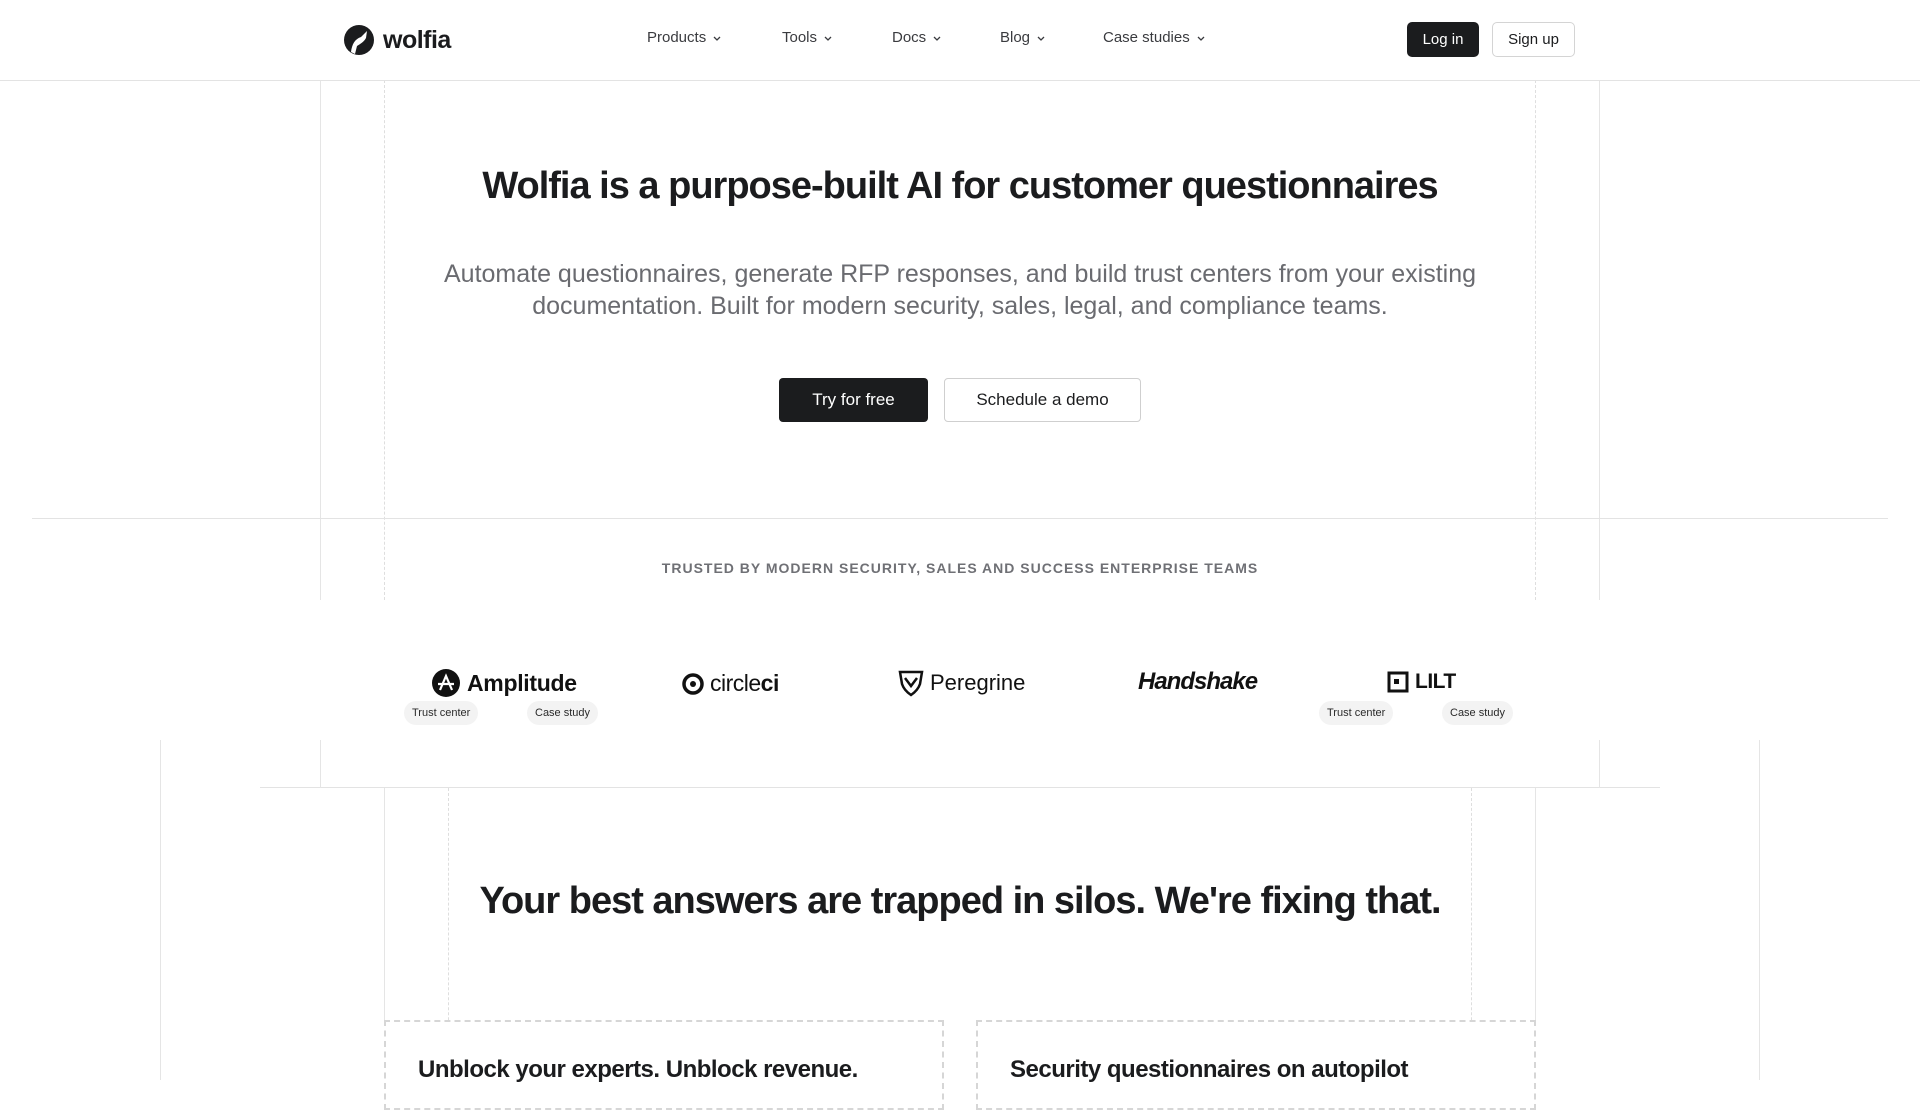  I want to click on lilt-case-study-link: Case study, so click(1478, 713).